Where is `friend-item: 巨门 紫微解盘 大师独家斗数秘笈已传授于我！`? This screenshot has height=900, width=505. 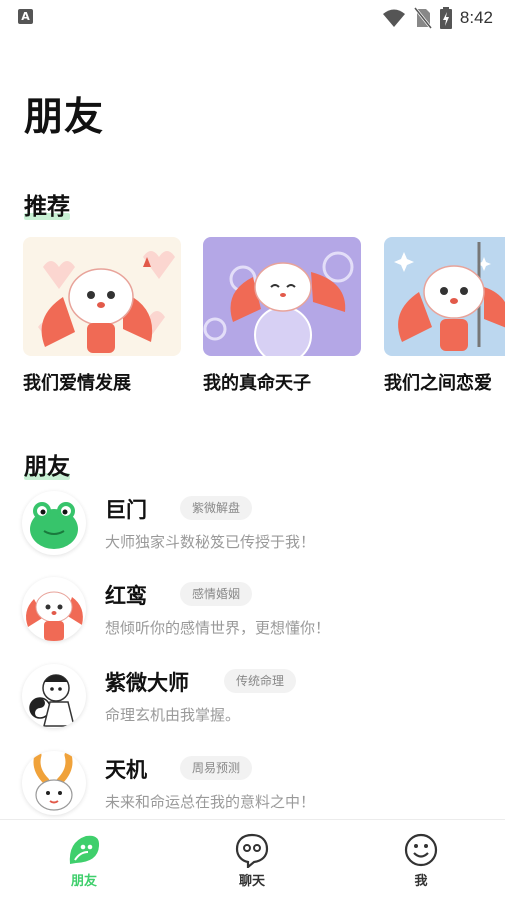
friend-item: 巨门 紫微解盘 大师独家斗数秘笈已传授于我！ is located at coordinates (263, 531).